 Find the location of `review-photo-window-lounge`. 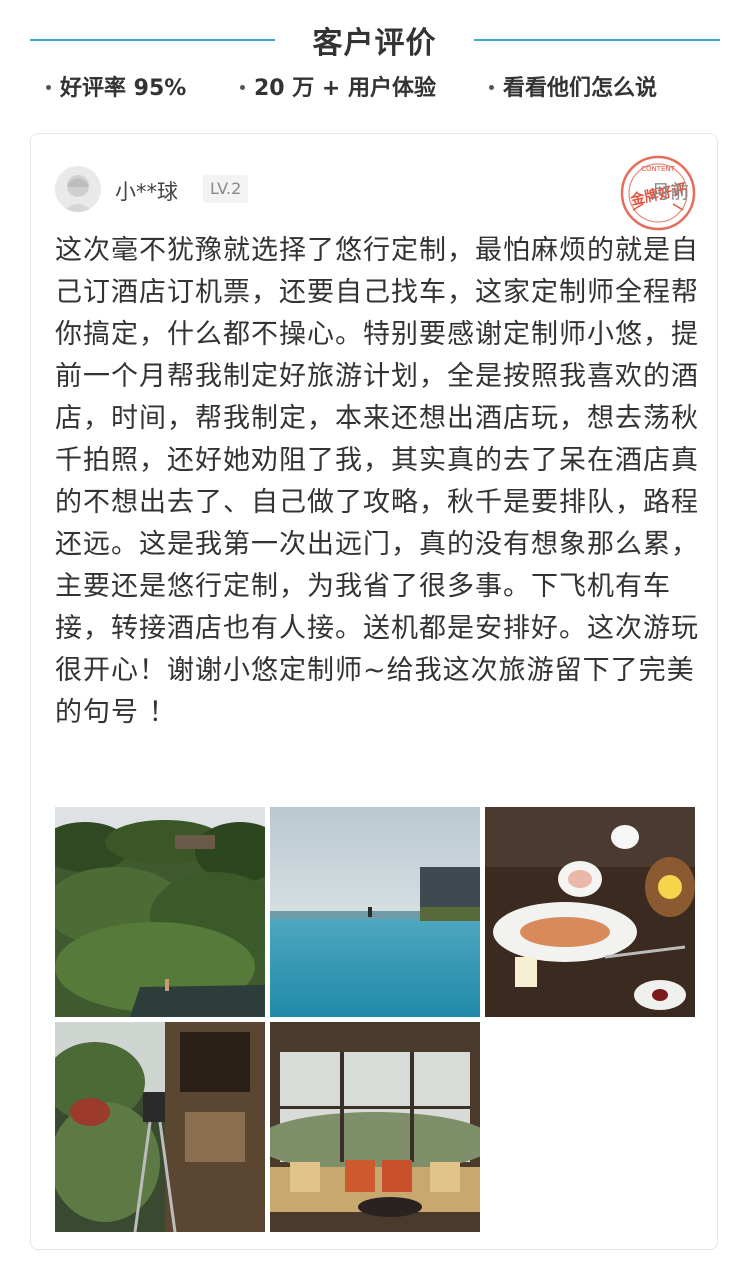

review-photo-window-lounge is located at coordinates (375, 1127).